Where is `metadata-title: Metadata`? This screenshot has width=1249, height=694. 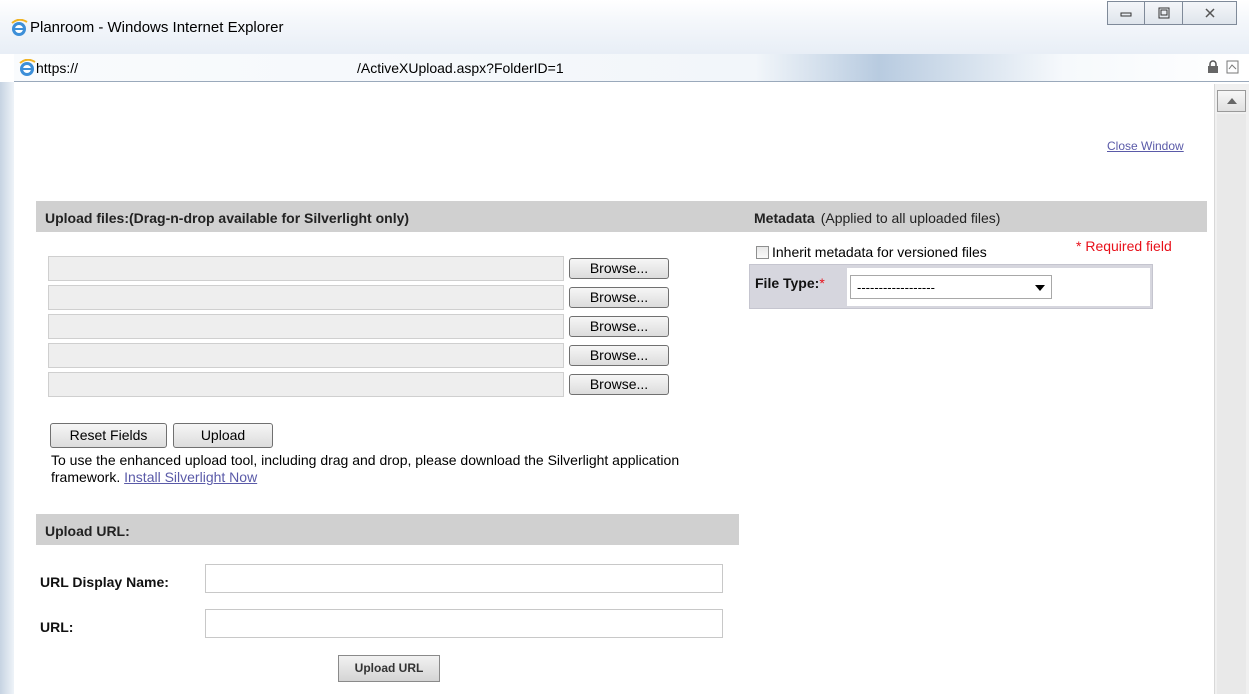 metadata-title: Metadata is located at coordinates (784, 218).